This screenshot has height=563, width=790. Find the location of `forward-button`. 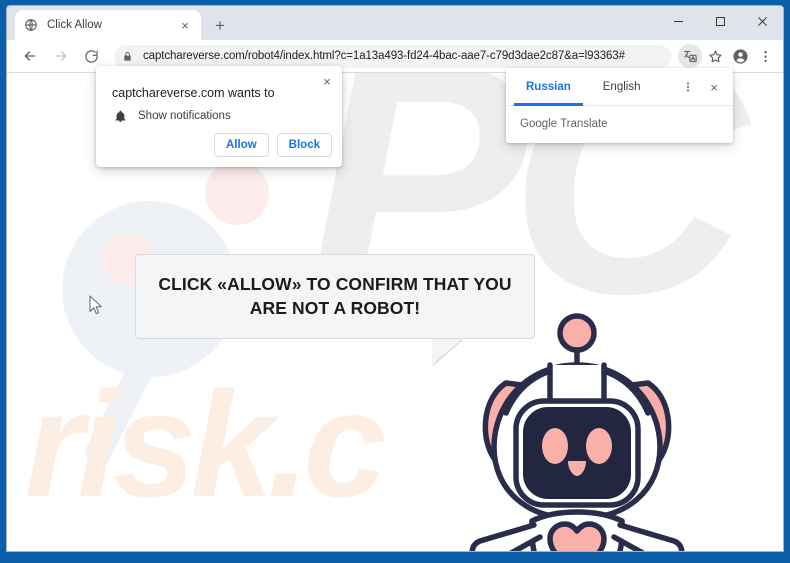

forward-button is located at coordinates (60, 56).